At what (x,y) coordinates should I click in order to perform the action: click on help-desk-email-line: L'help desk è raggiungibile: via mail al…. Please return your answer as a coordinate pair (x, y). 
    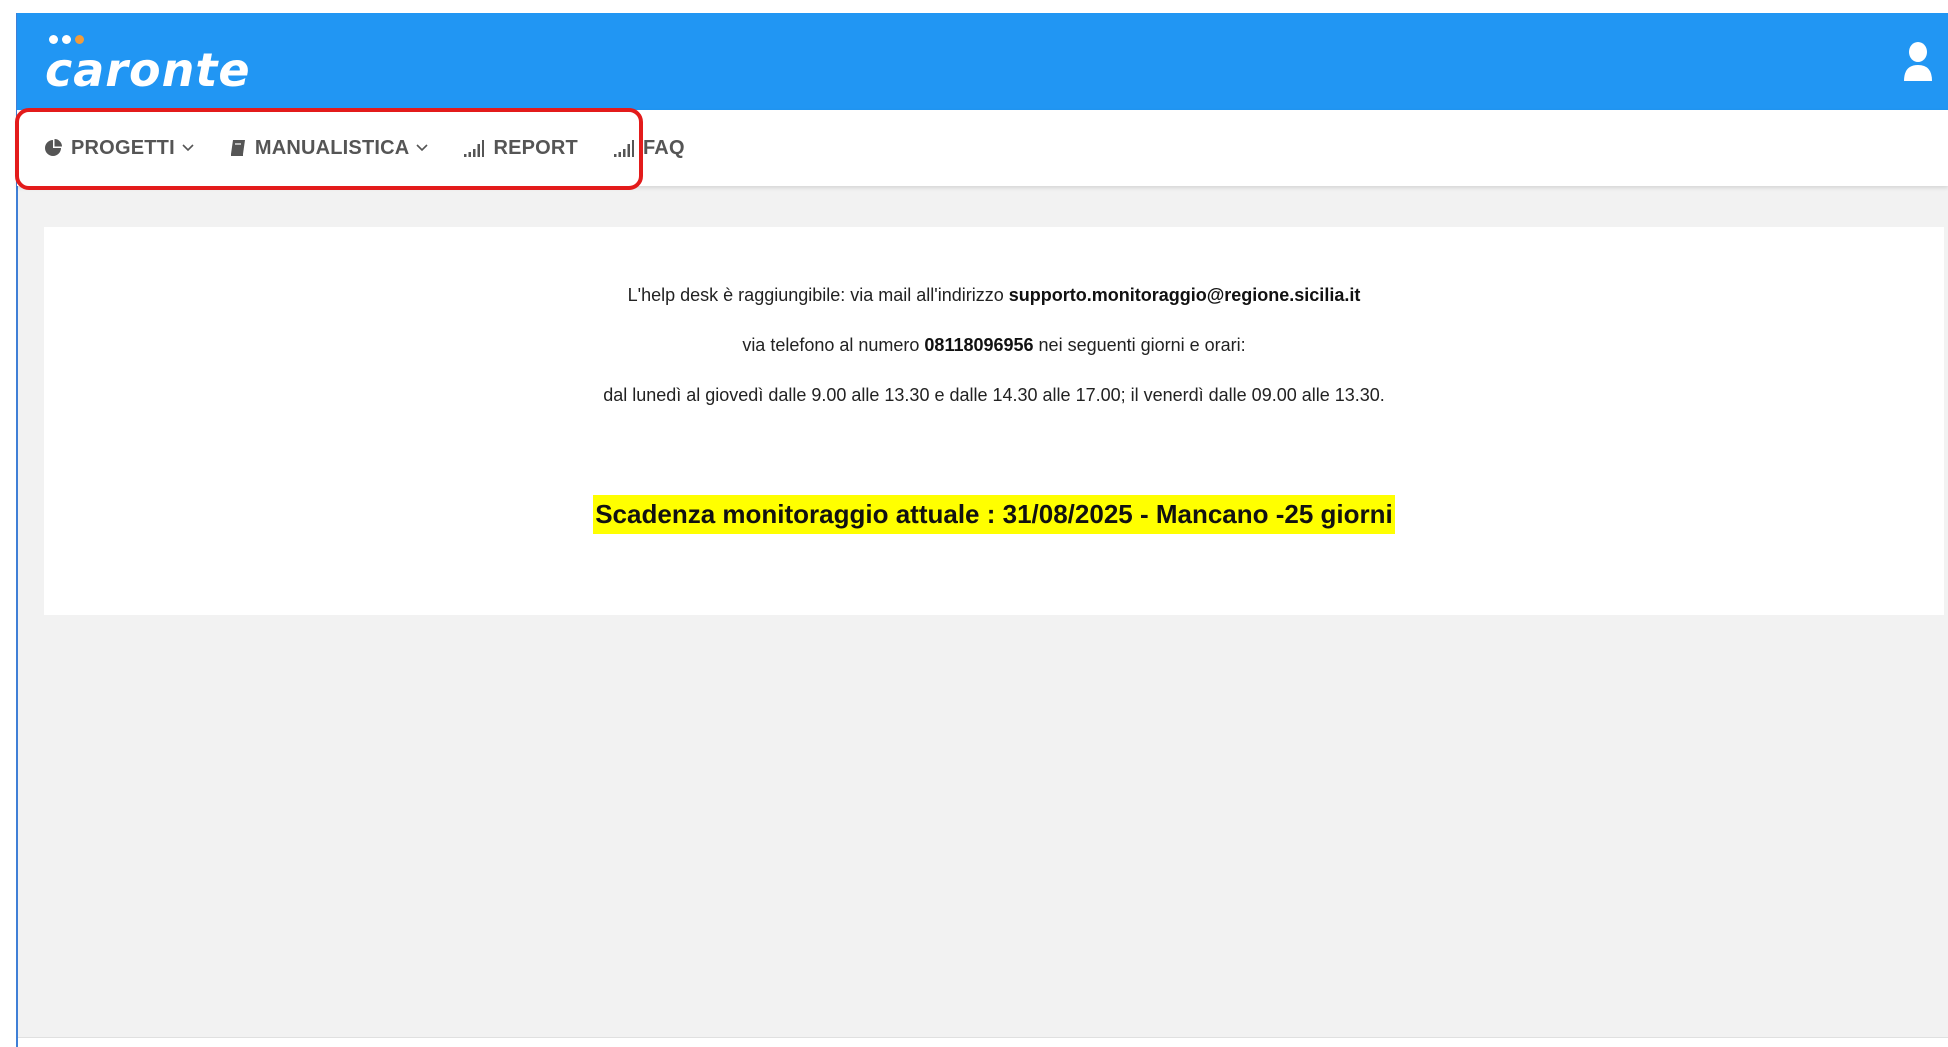
    Looking at the image, I should click on (994, 295).